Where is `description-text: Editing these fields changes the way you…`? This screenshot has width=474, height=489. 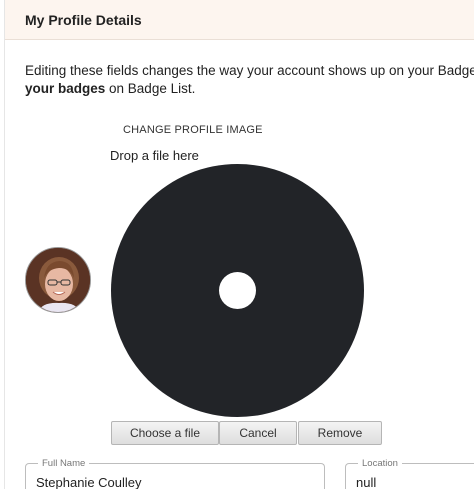 description-text: Editing these fields changes the way you… is located at coordinates (249, 80).